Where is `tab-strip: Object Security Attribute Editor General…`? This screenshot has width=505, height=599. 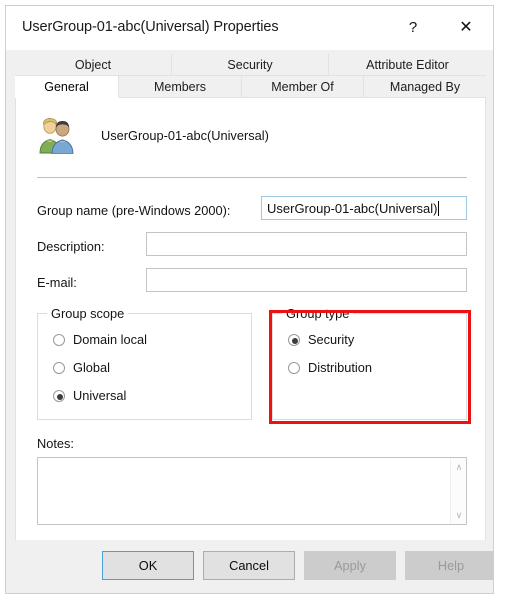 tab-strip: Object Security Attribute Editor General… is located at coordinates (250, 76).